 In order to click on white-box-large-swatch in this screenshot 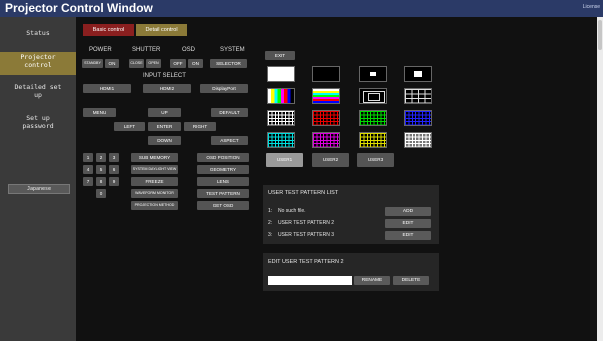, I will do `click(418, 74)`.